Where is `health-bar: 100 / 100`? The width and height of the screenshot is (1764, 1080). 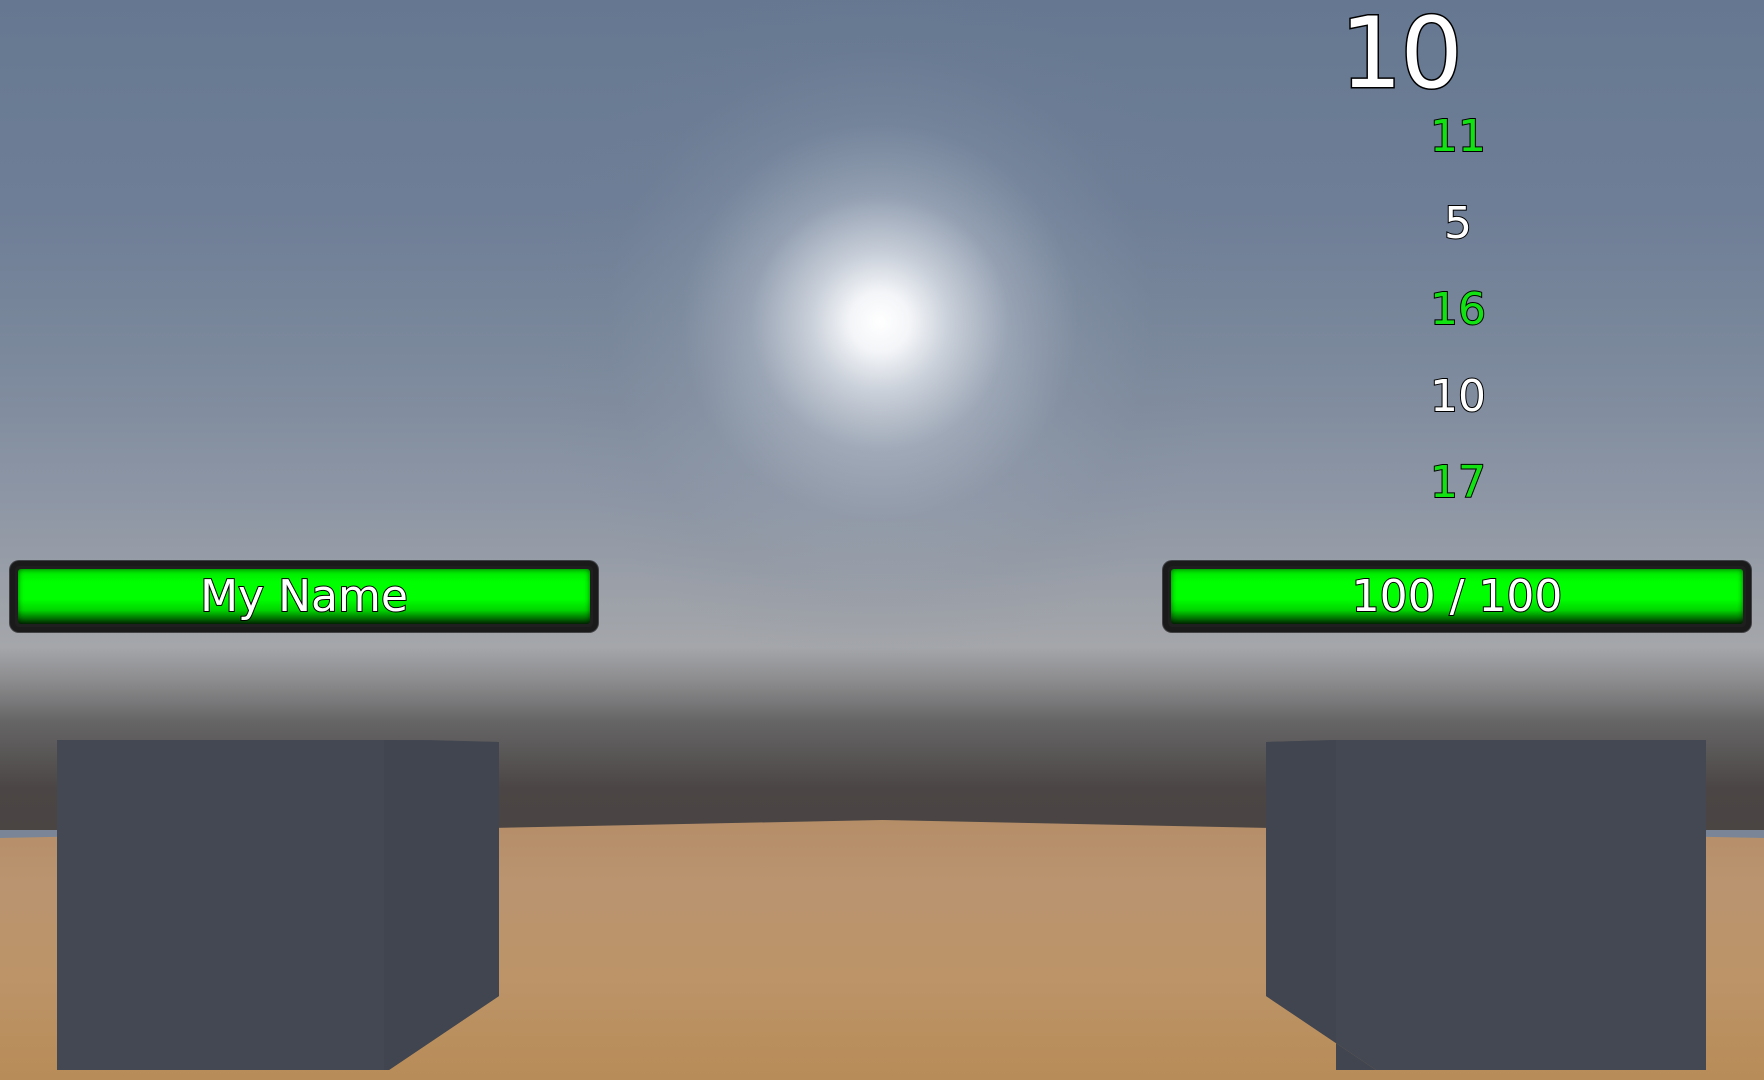
health-bar: 100 / 100 is located at coordinates (1457, 596).